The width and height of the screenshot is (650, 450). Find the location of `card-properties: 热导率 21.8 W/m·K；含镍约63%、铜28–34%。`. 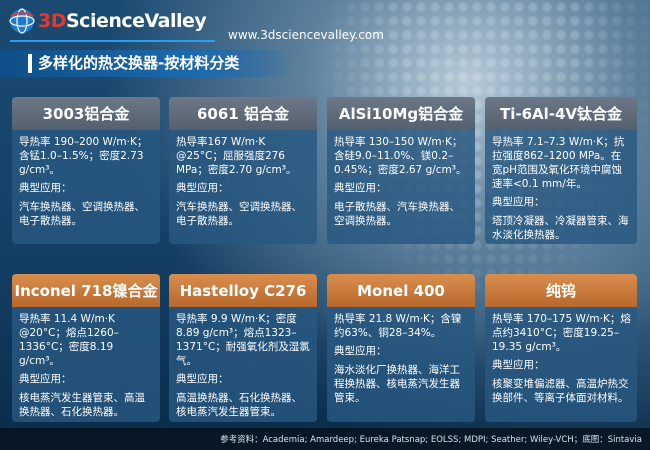

card-properties: 热导率 21.8 W/m·K；含镍约63%、铜28–34%。 is located at coordinates (398, 326).